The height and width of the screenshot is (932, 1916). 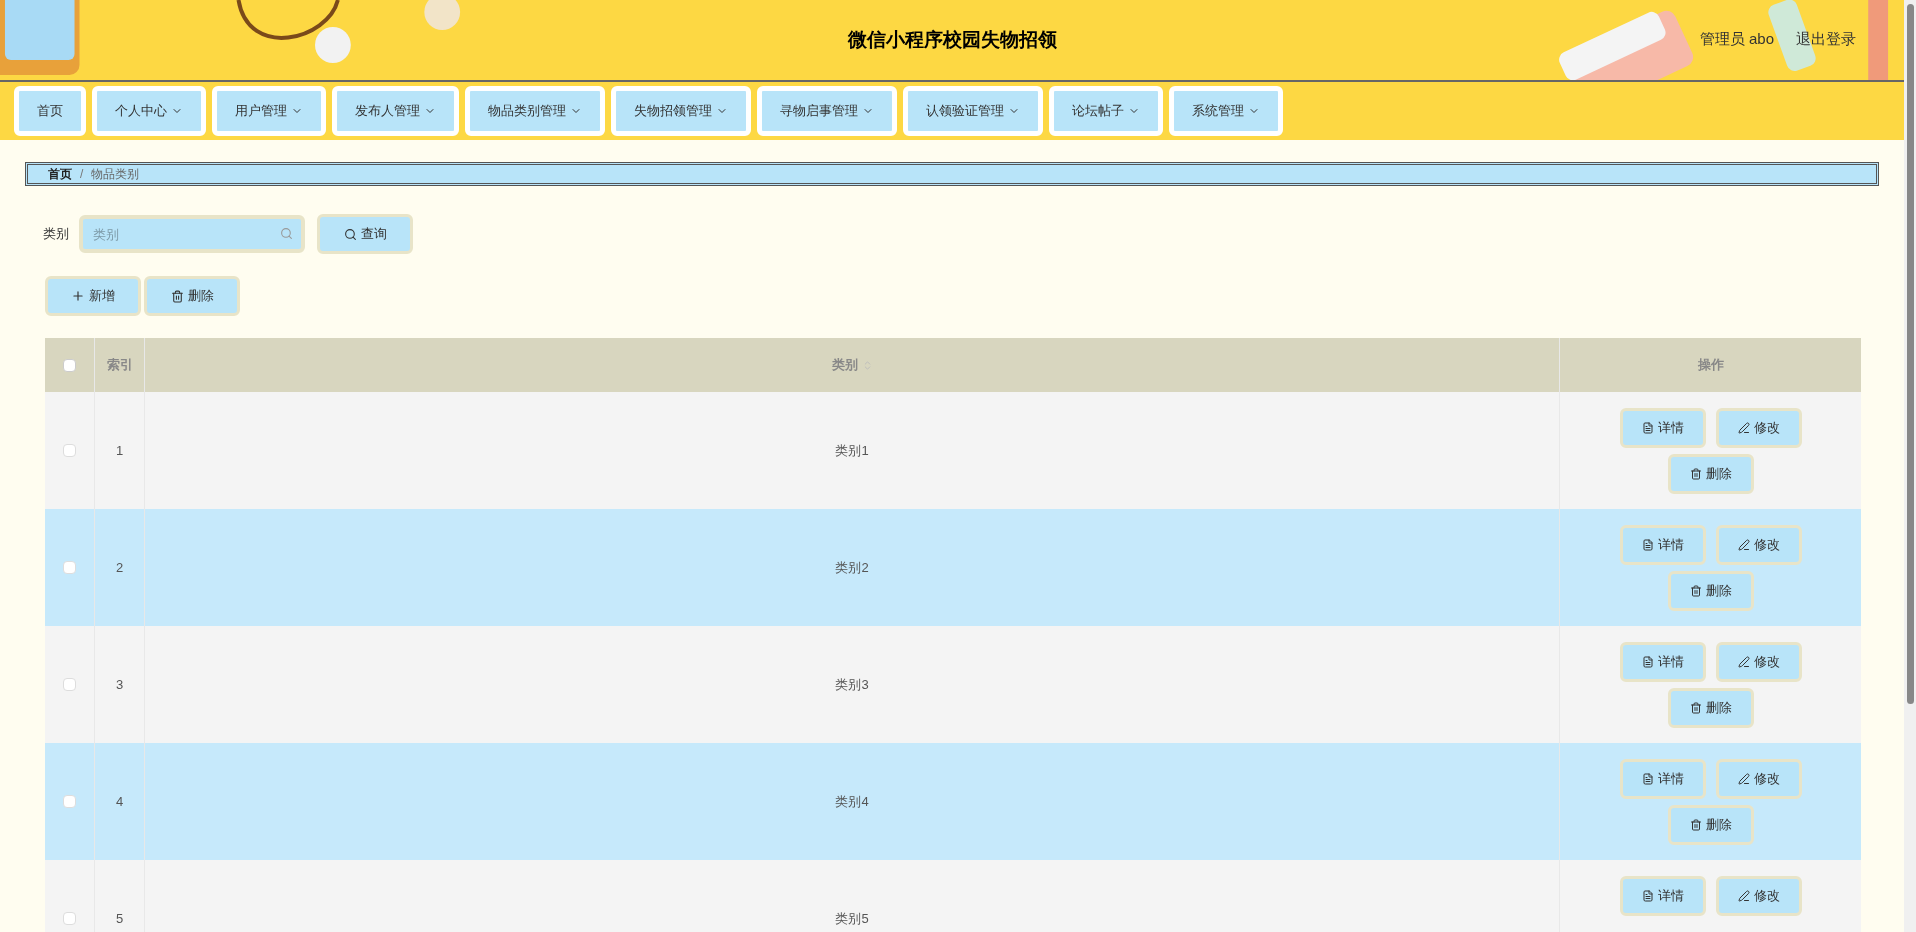 What do you see at coordinates (56, 234) in the screenshot?
I see `search-label: 类别` at bounding box center [56, 234].